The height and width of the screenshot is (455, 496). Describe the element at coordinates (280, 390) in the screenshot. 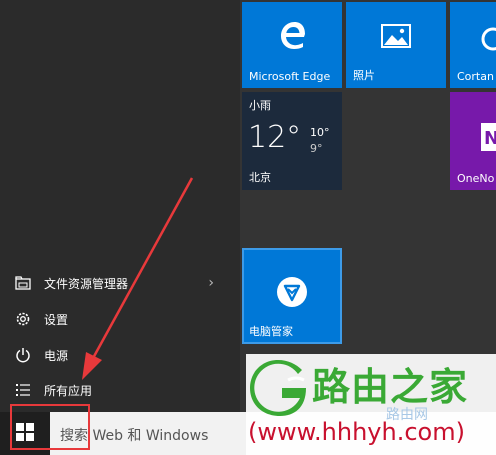

I see `watermark-logo-icon` at that location.